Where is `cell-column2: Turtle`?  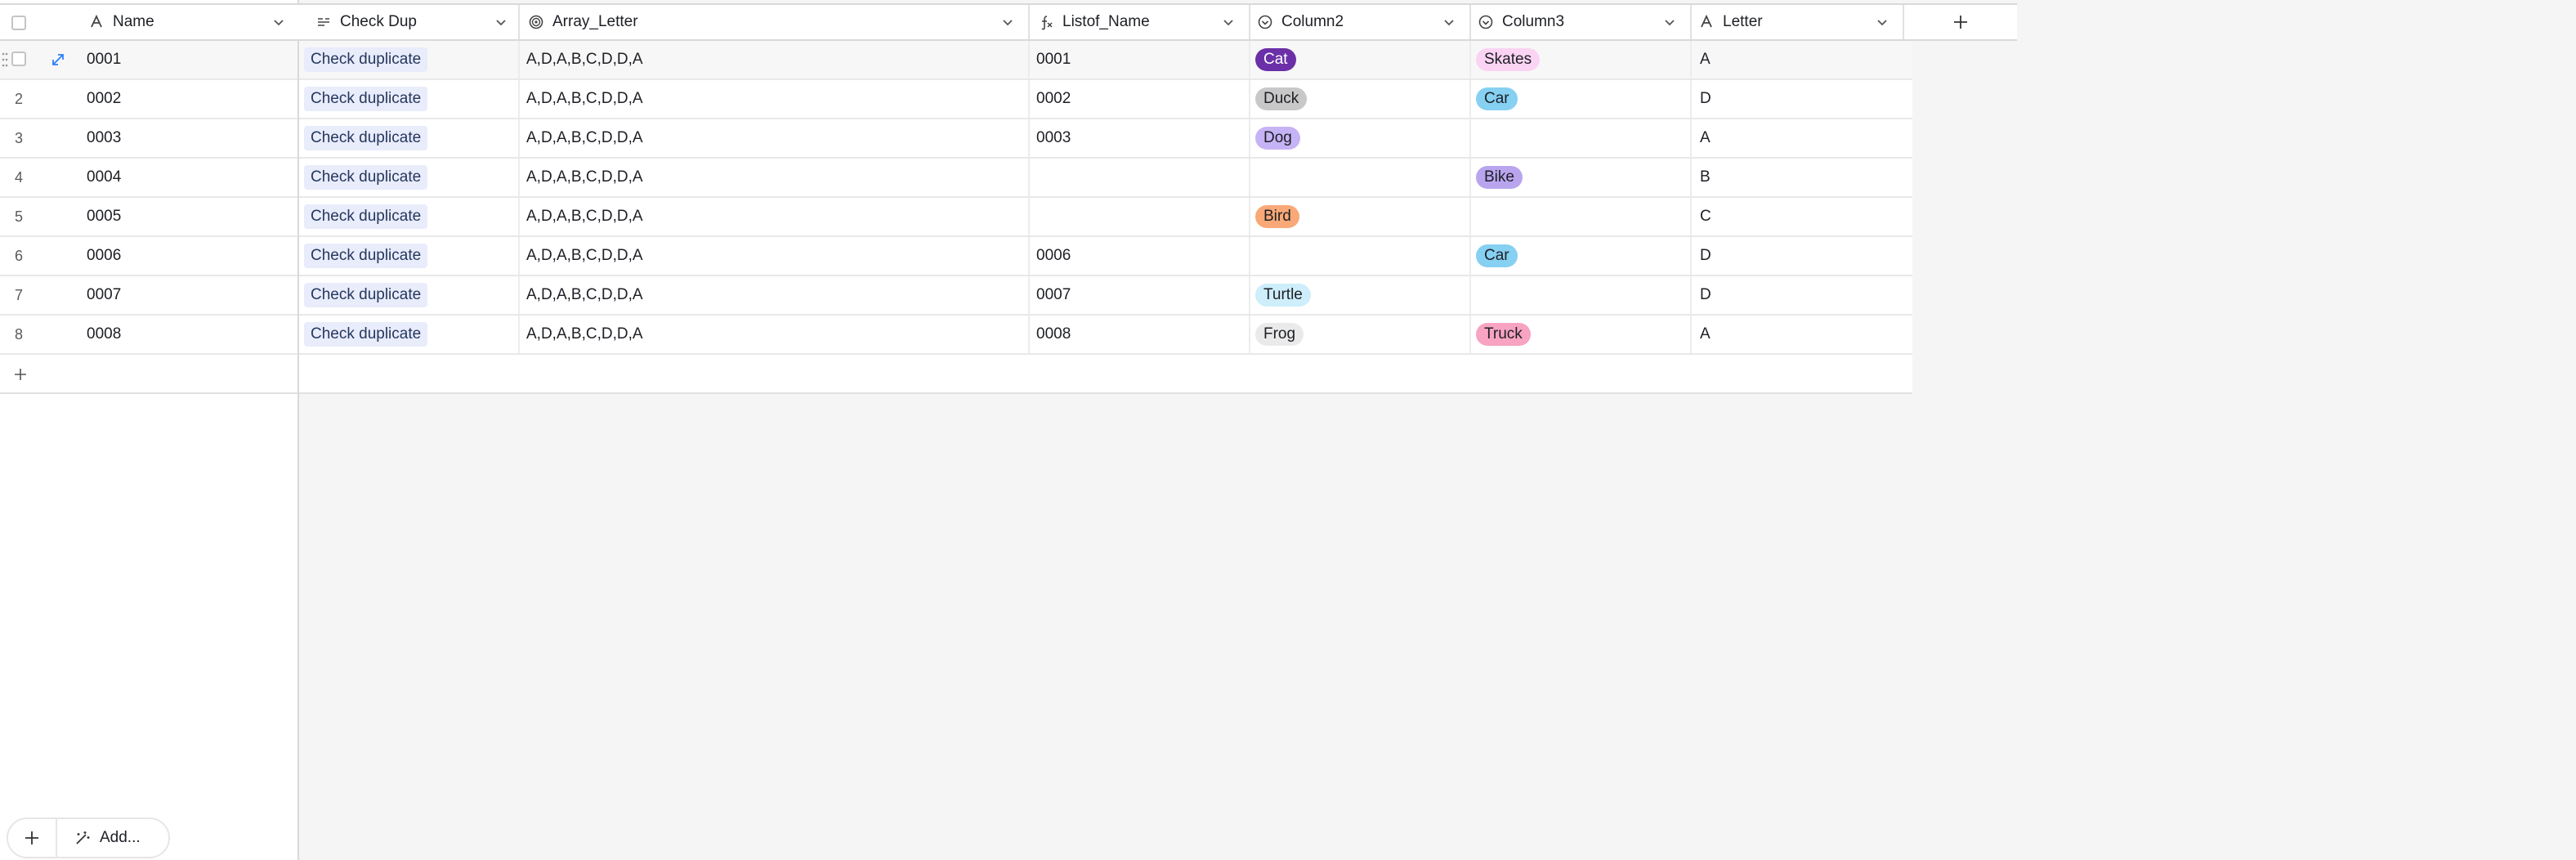
cell-column2: Turtle is located at coordinates (1360, 295).